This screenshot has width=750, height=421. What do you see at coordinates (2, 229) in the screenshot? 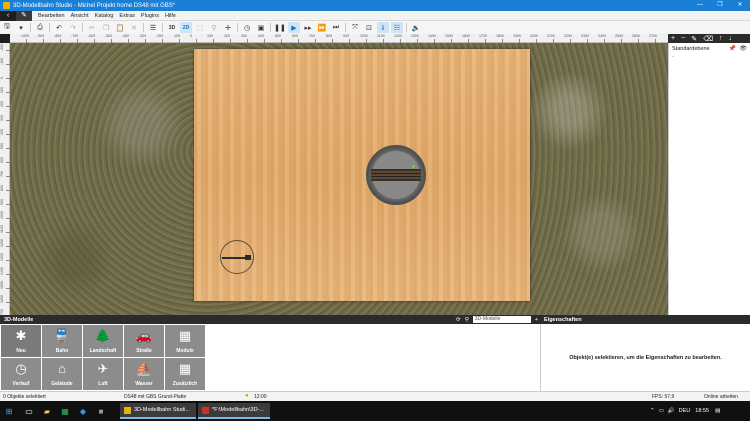
I see `ruler-label: 1100` at bounding box center [2, 229].